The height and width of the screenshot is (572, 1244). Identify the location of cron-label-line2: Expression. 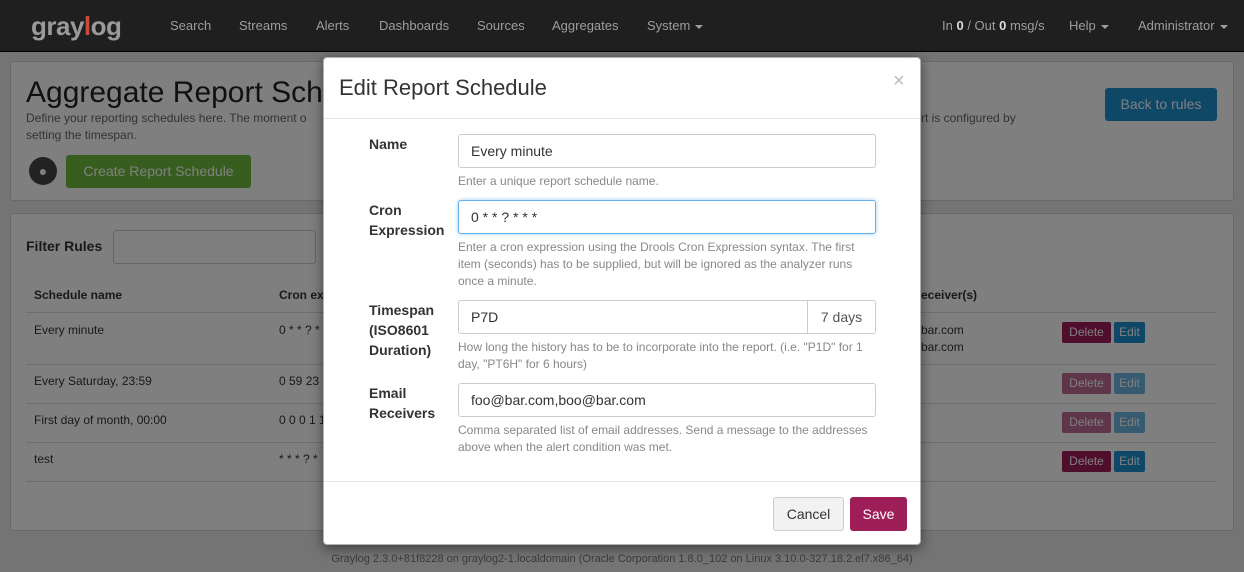
(407, 230).